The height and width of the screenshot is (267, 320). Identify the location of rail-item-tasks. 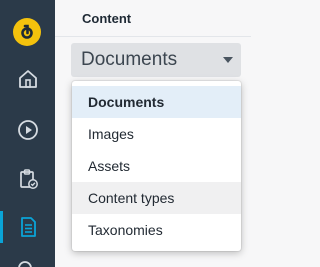
(27, 179).